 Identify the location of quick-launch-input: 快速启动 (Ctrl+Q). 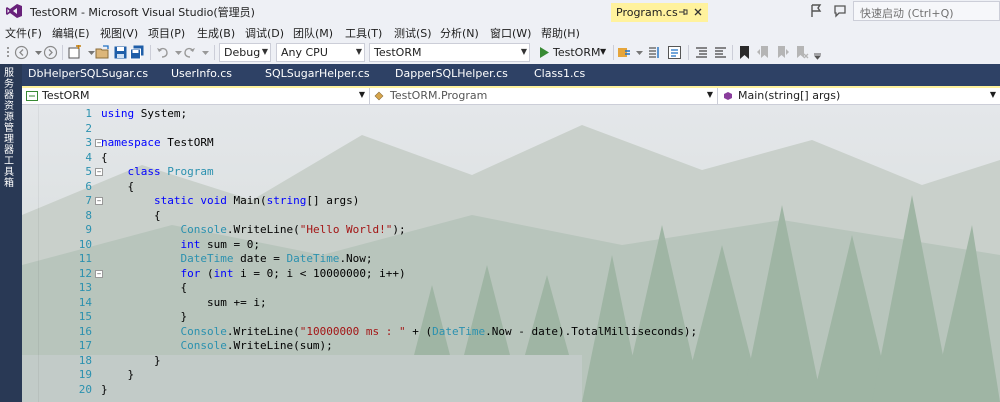
(926, 11).